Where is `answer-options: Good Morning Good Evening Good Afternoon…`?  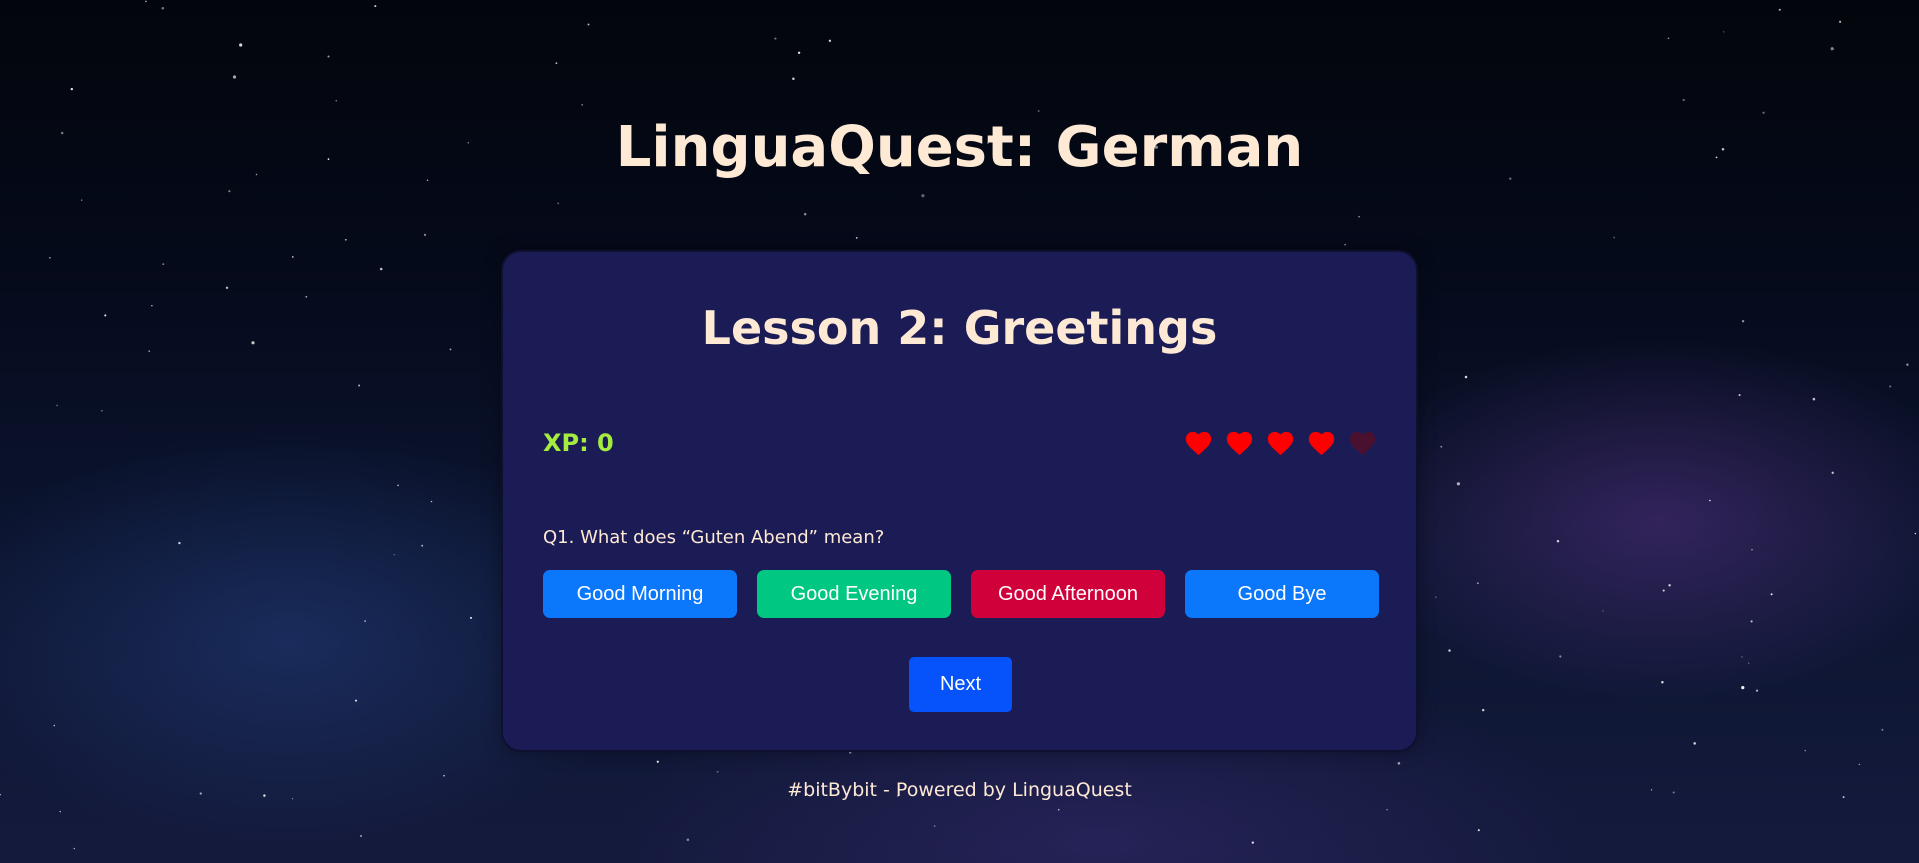
answer-options: Good Morning Good Evening Good Afternoon… is located at coordinates (961, 594).